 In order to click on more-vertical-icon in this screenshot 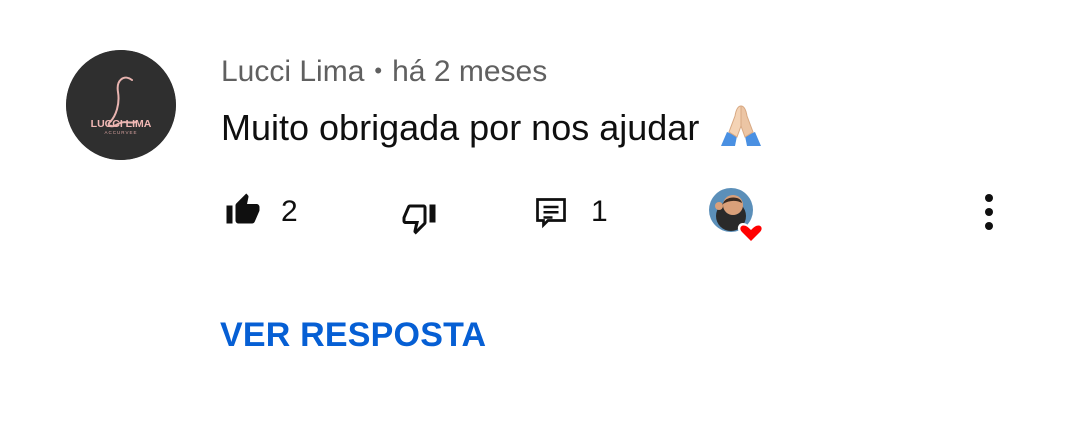, I will do `click(989, 212)`.